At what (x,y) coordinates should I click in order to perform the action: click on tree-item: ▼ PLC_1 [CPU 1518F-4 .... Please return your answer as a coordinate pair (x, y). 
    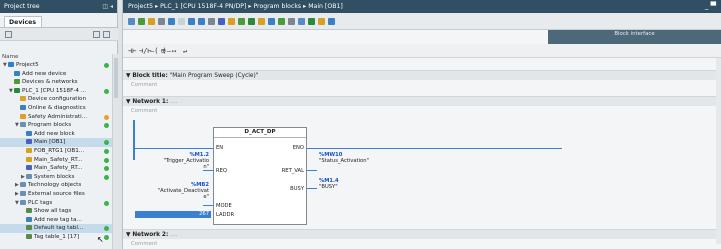
    Looking at the image, I should click on (59, 91).